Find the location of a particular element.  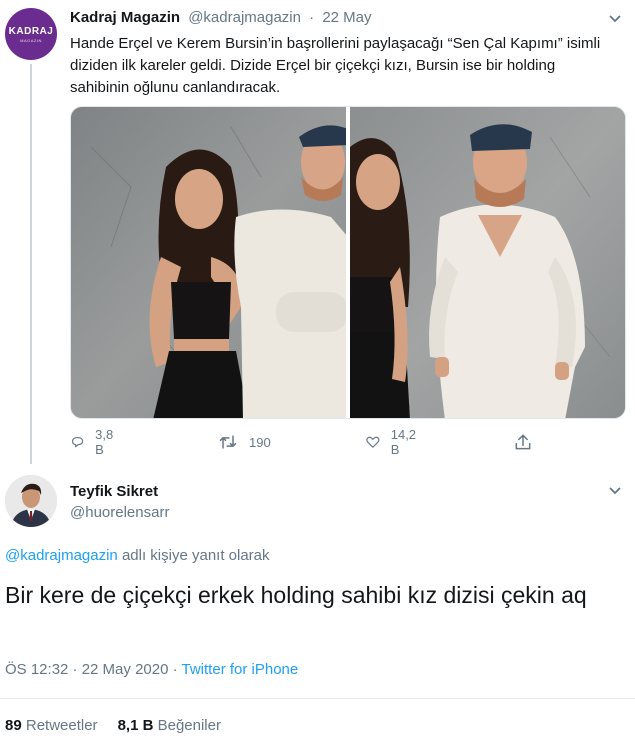

tweet1-author-name: Kadraj Magazin is located at coordinates (125, 17).